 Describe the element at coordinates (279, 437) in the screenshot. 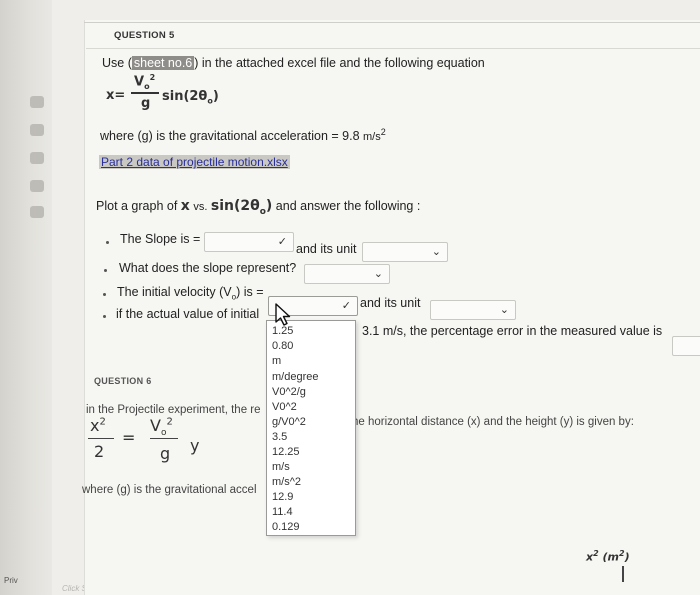

I see `dropdown-option: 3.5` at that location.